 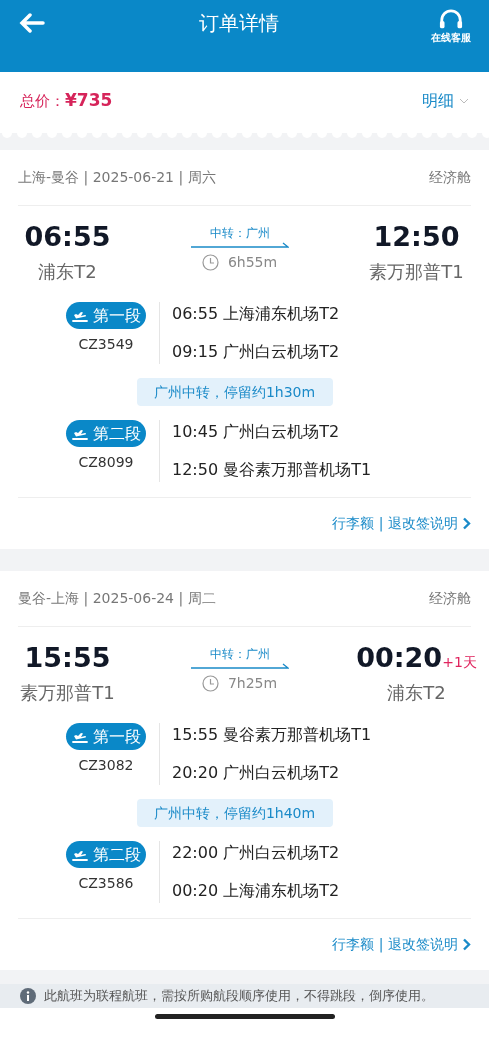 What do you see at coordinates (464, 101) in the screenshot?
I see `chevron-down-icon` at bounding box center [464, 101].